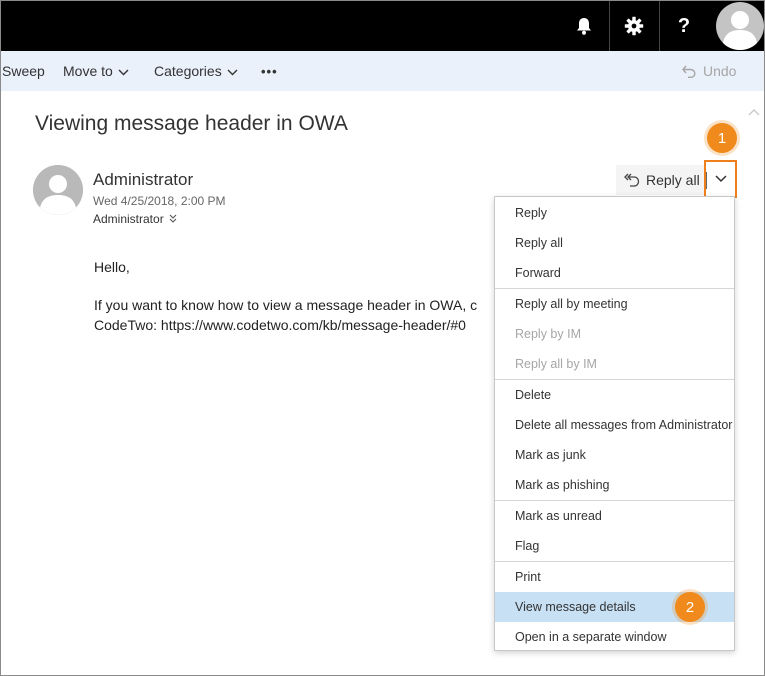 Image resolution: width=765 pixels, height=676 pixels. What do you see at coordinates (159, 201) in the screenshot?
I see `message-date: Wed 4/25/2018, 2:00 PM` at bounding box center [159, 201].